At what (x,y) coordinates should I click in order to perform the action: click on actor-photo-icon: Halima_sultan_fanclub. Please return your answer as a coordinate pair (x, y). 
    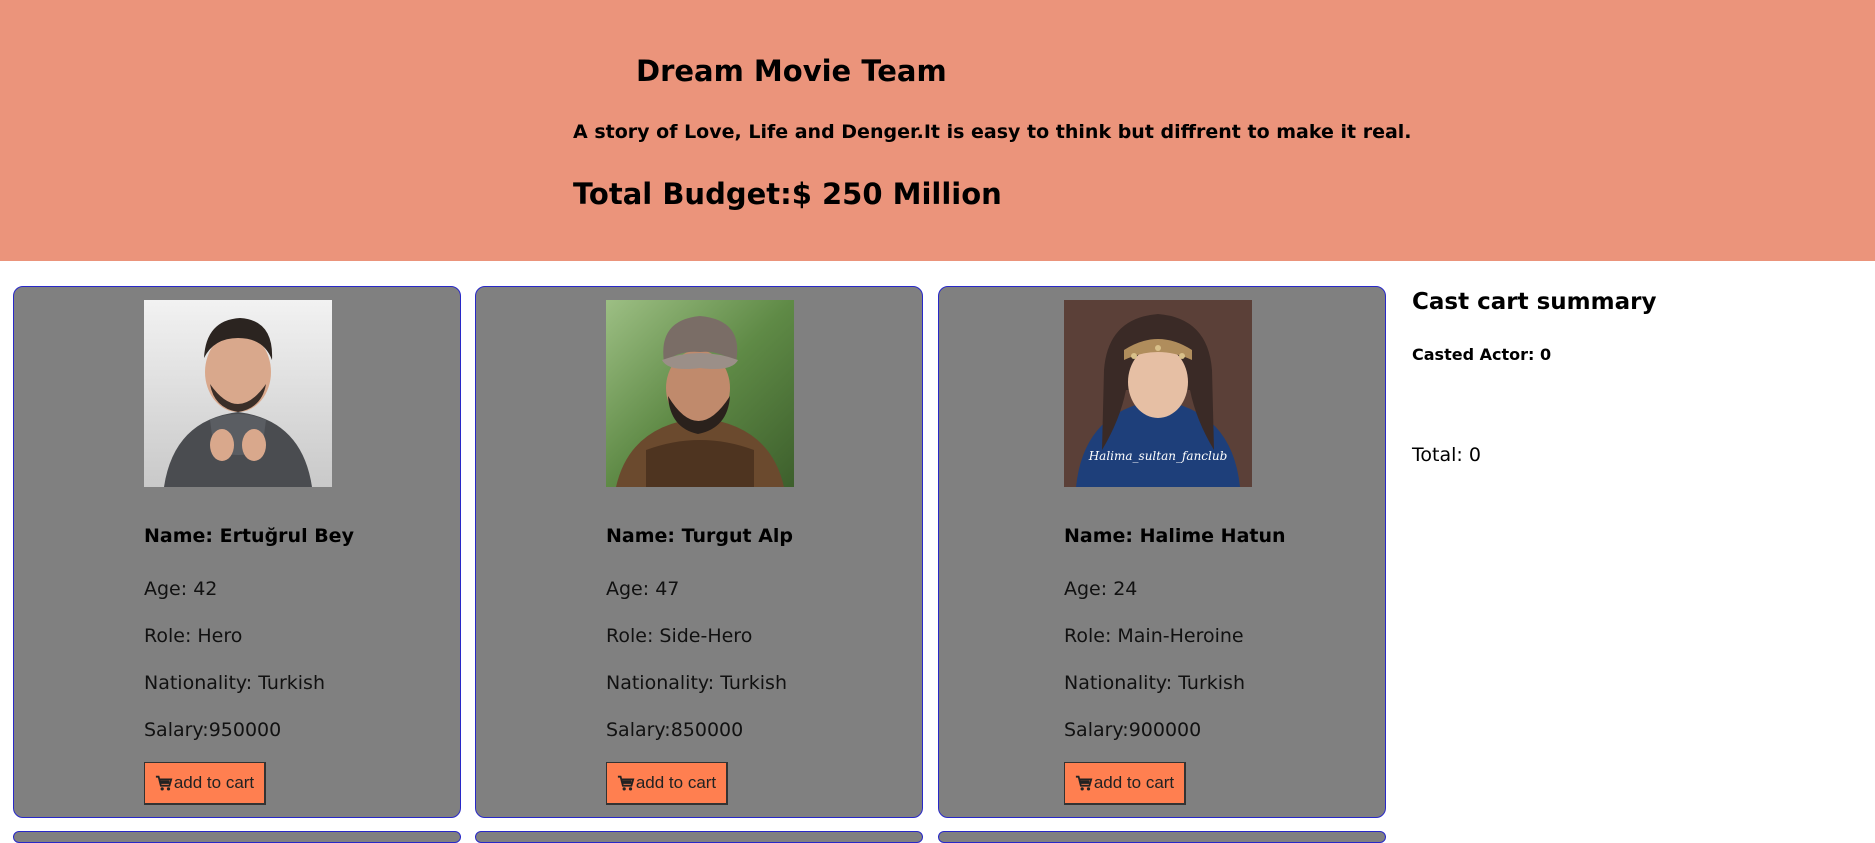
    Looking at the image, I should click on (1158, 393).